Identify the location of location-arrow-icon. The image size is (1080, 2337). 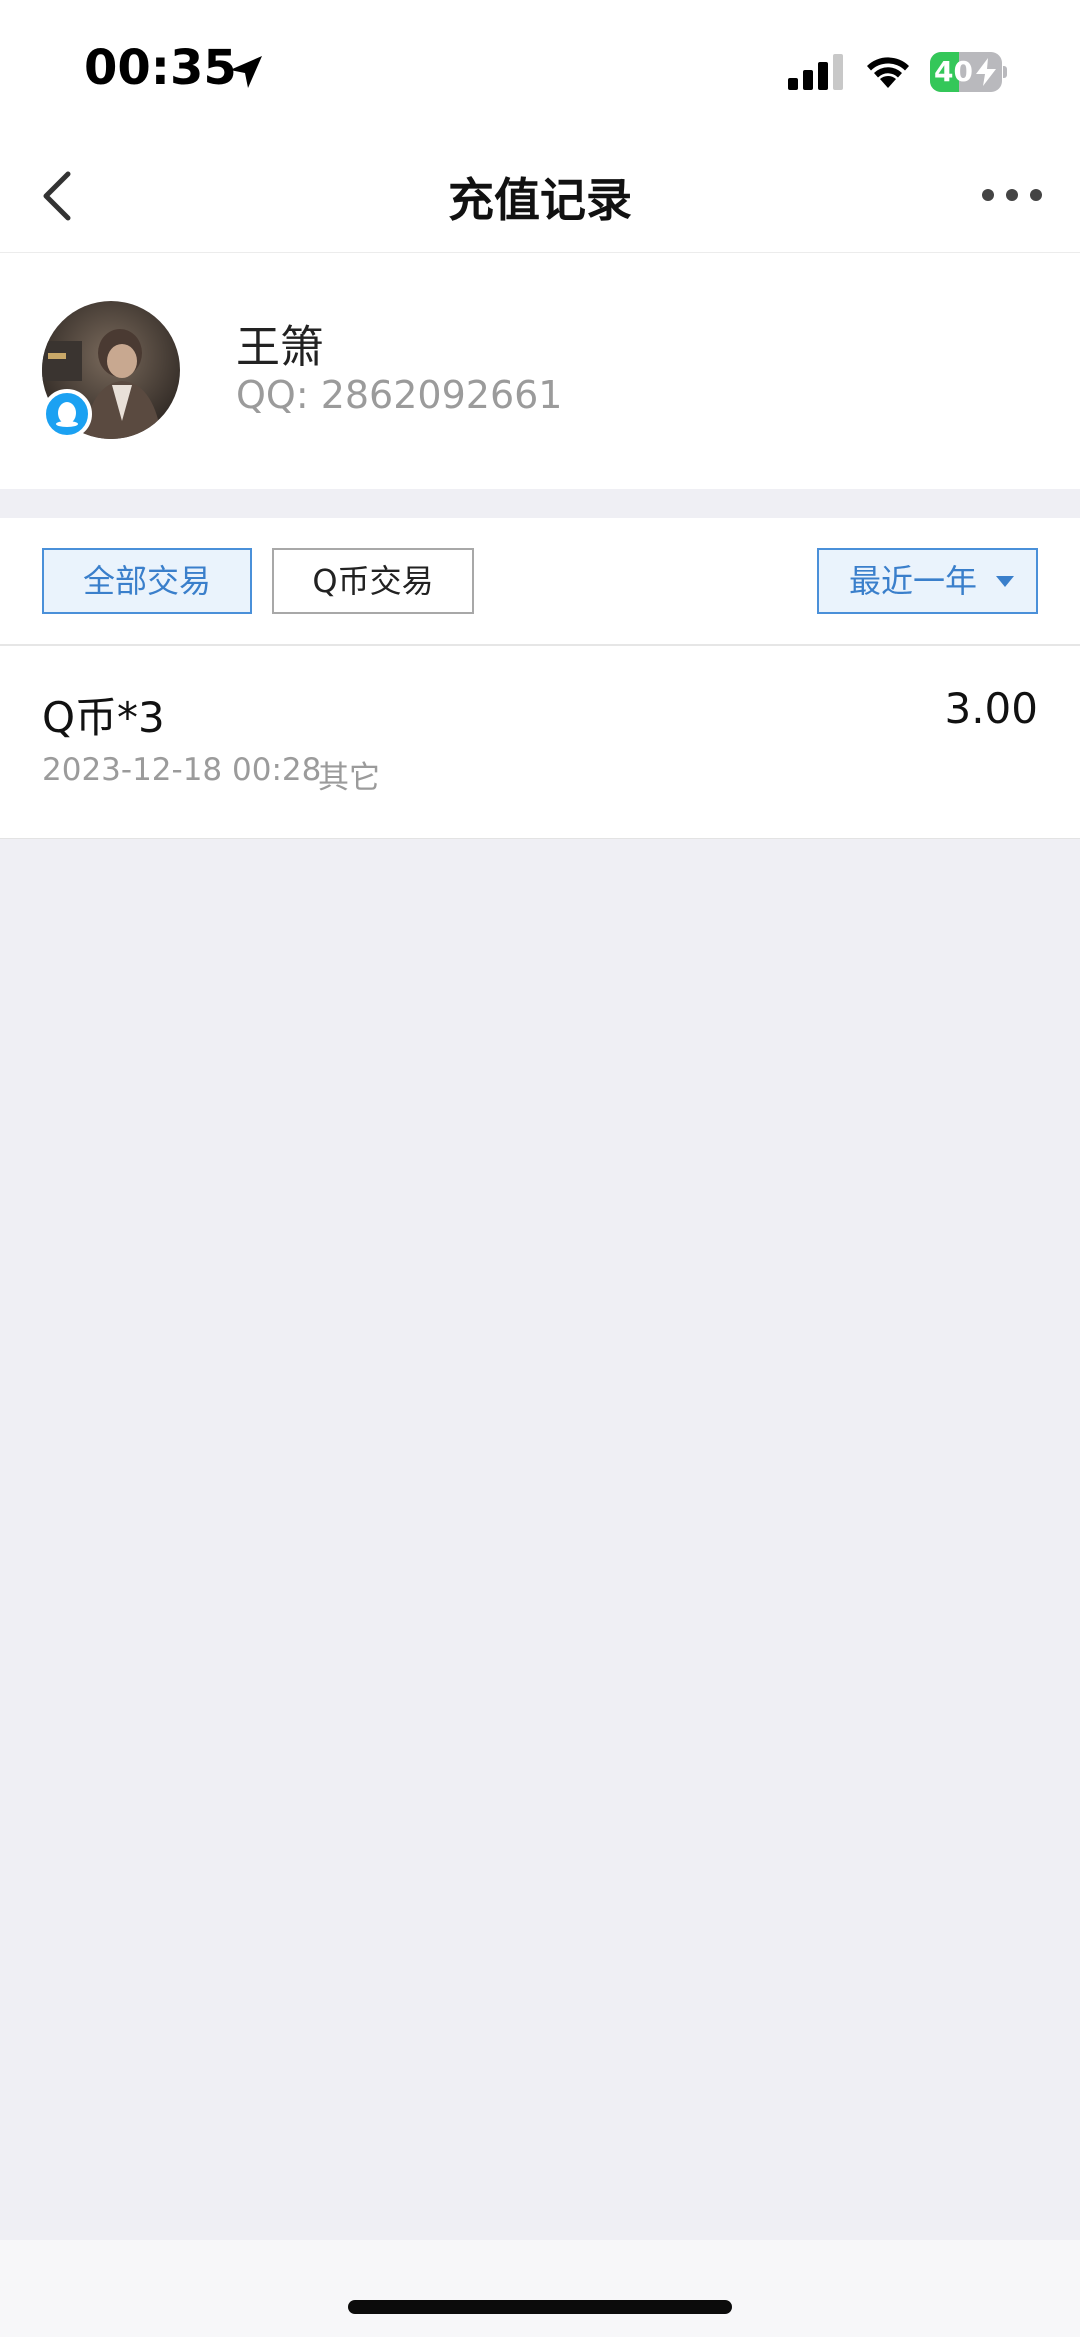
(246, 72).